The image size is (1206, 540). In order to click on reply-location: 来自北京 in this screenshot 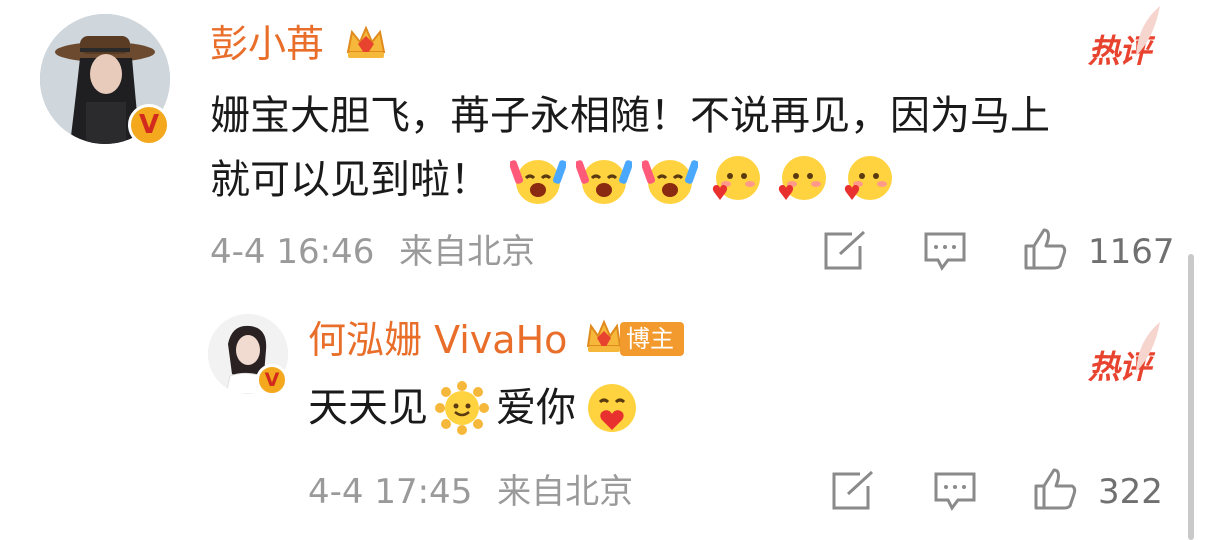, I will do `click(565, 492)`.